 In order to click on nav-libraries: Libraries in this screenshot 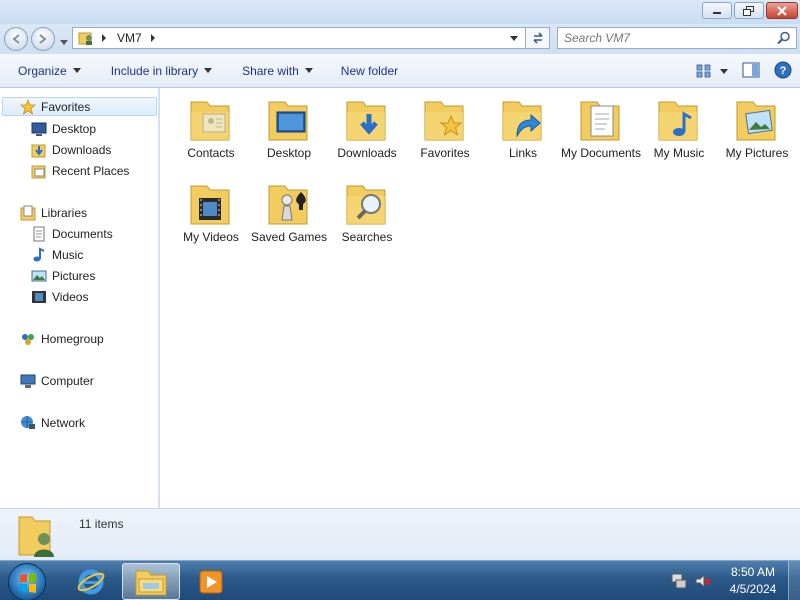, I will do `click(53, 212)`.